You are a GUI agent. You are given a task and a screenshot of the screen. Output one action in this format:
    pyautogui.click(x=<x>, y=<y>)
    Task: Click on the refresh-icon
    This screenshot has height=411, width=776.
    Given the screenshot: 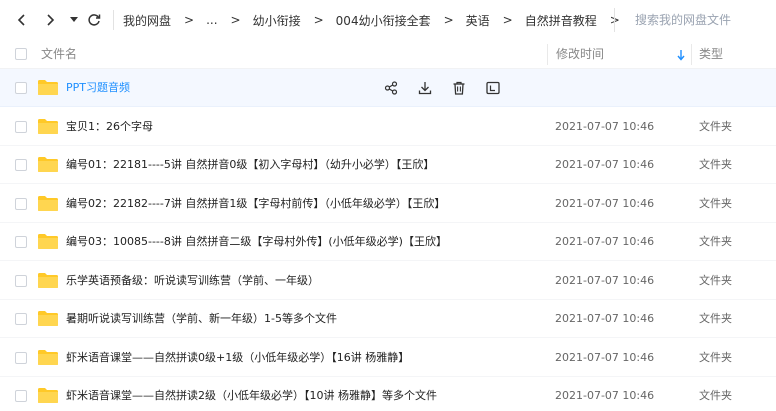 What is the action you would take?
    pyautogui.click(x=94, y=20)
    